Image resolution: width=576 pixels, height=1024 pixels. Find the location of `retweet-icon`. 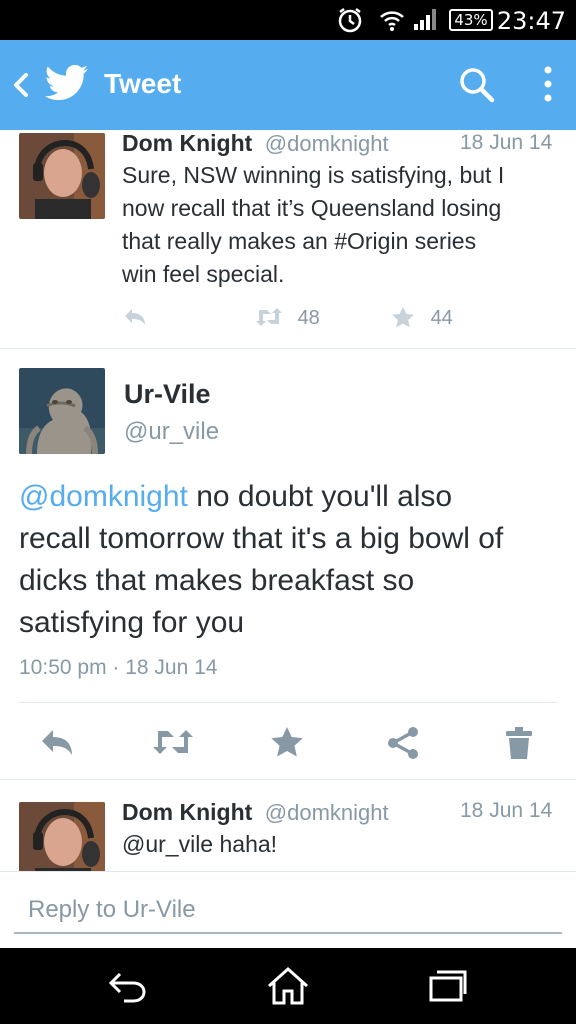

retweet-icon is located at coordinates (173, 744).